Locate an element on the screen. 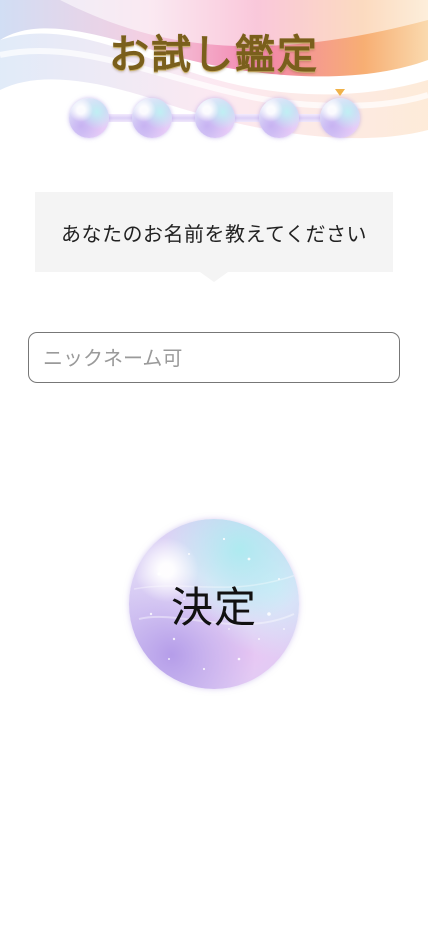  question-bubble: あなたのお名前を教えてください is located at coordinates (214, 237).